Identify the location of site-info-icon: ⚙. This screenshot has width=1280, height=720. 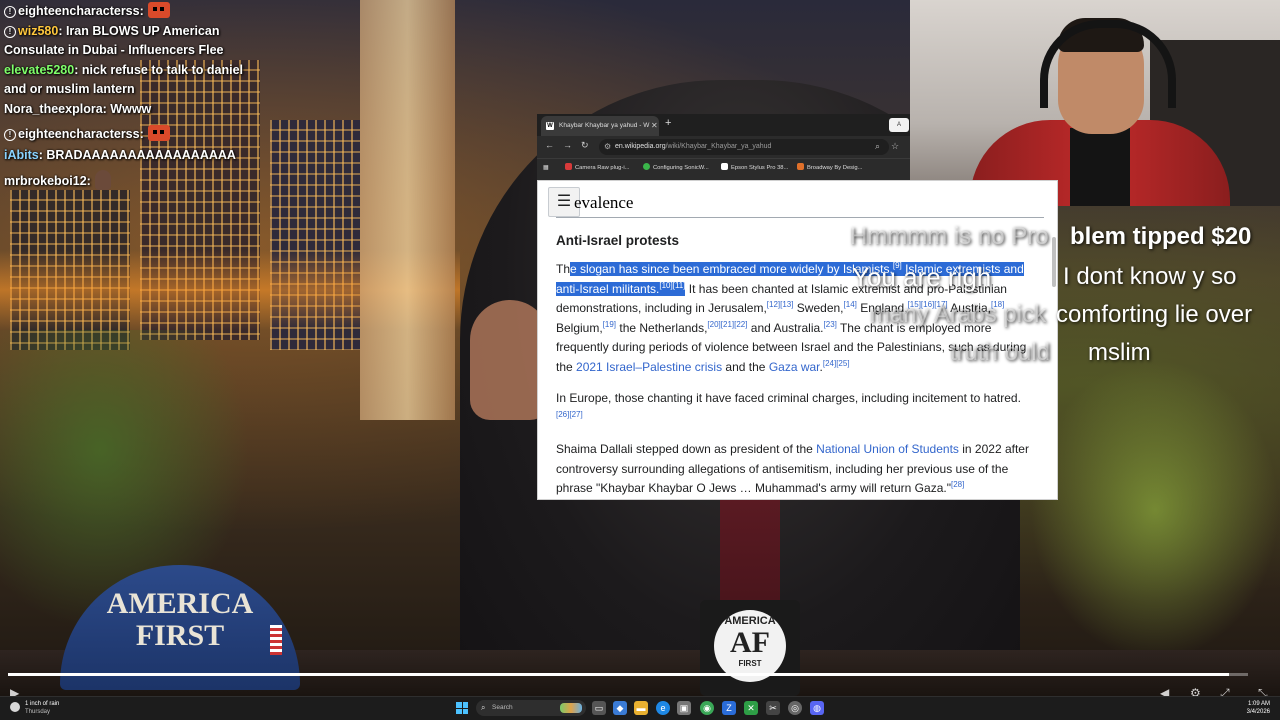
(607, 147).